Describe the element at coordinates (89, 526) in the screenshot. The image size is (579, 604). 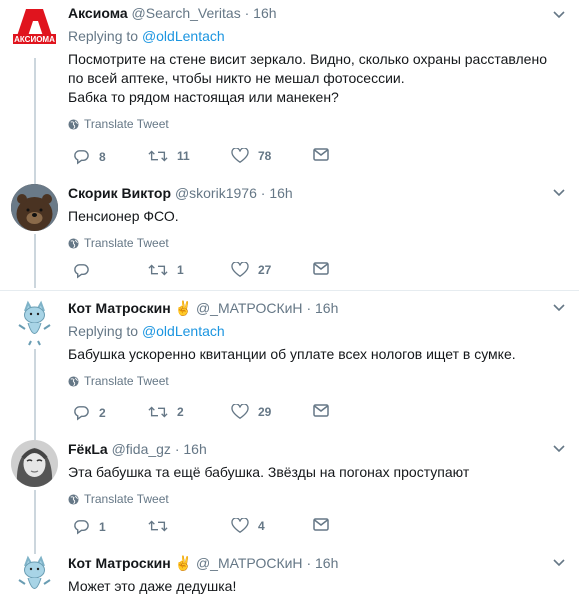
I see `reply-button: 1` at that location.